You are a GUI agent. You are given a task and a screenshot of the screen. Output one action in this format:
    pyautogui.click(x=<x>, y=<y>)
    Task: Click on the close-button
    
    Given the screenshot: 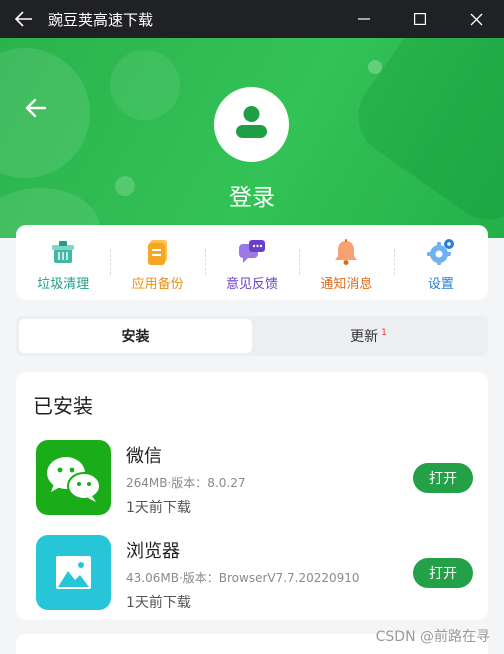 What is the action you would take?
    pyautogui.click(x=476, y=19)
    